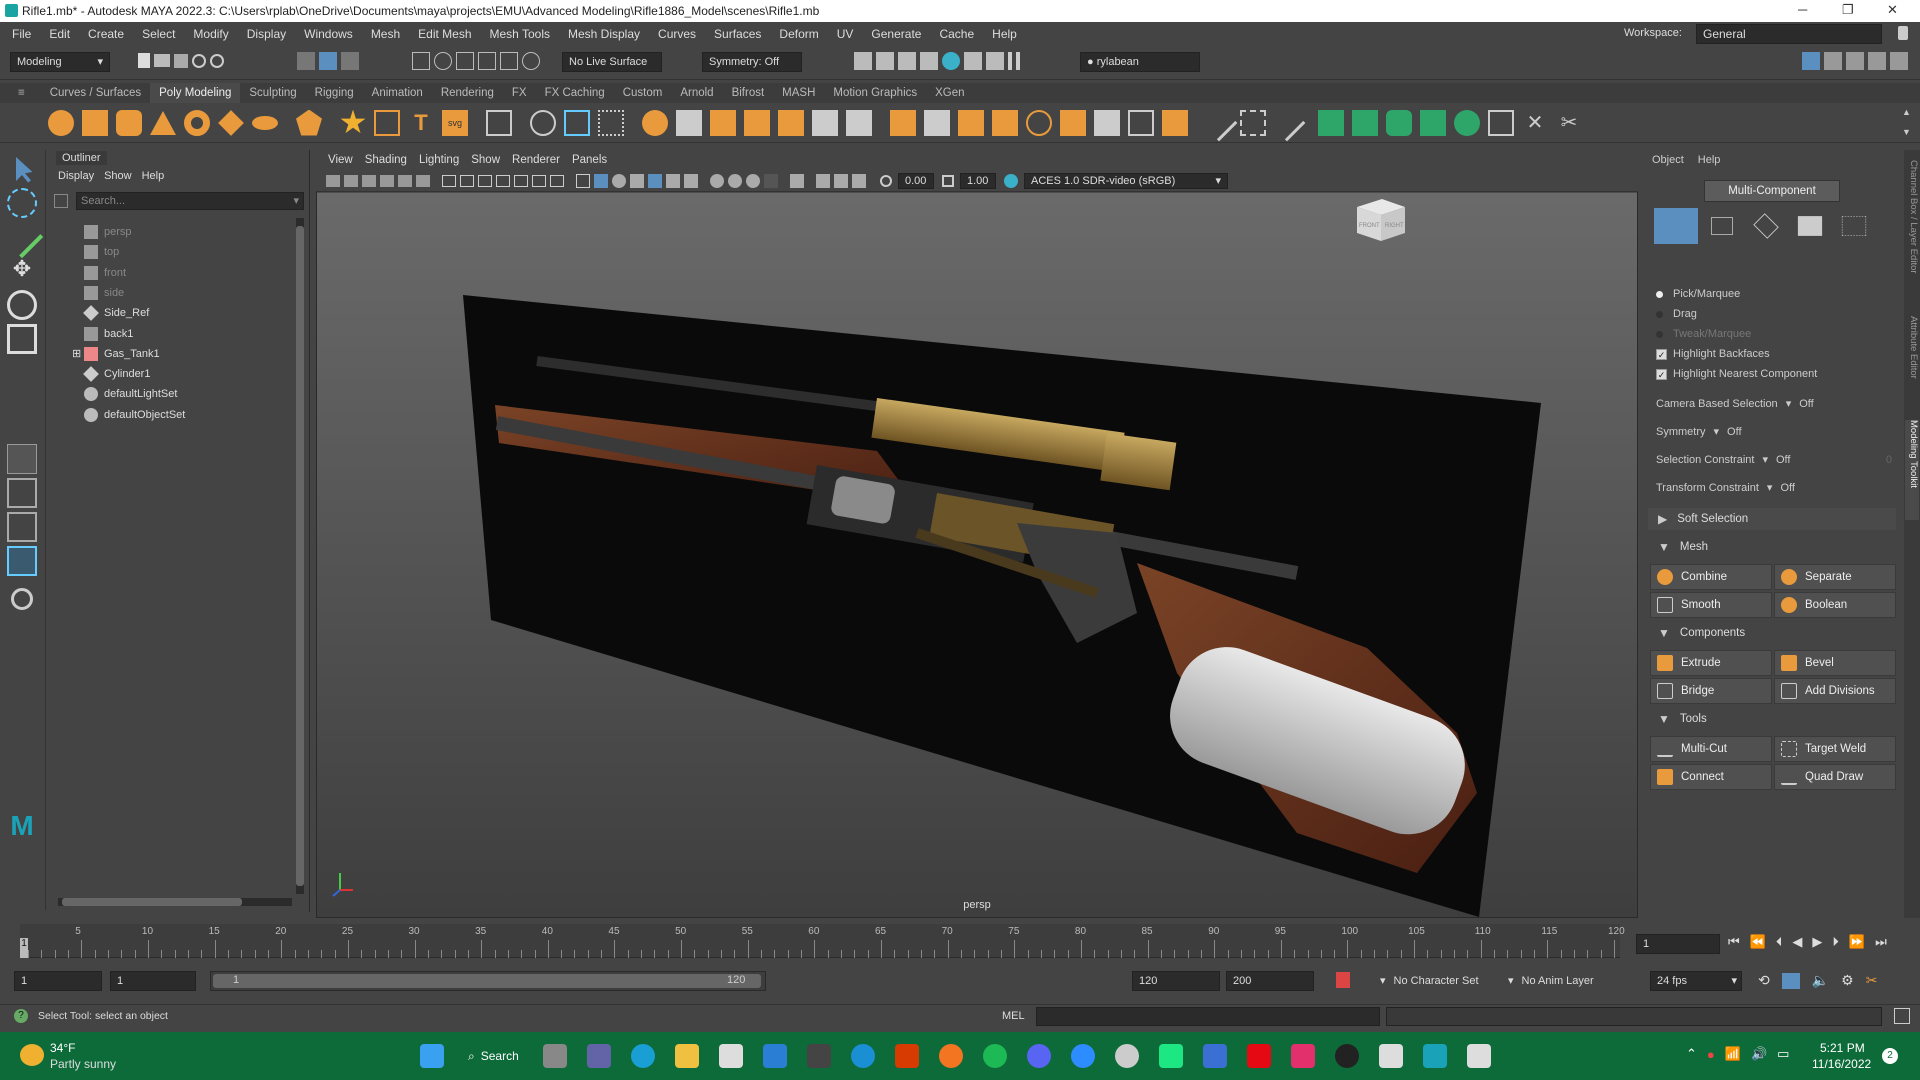 The height and width of the screenshot is (1080, 1920). What do you see at coordinates (1691, 1054) in the screenshot?
I see `show-hidden-icons: ⌃` at bounding box center [1691, 1054].